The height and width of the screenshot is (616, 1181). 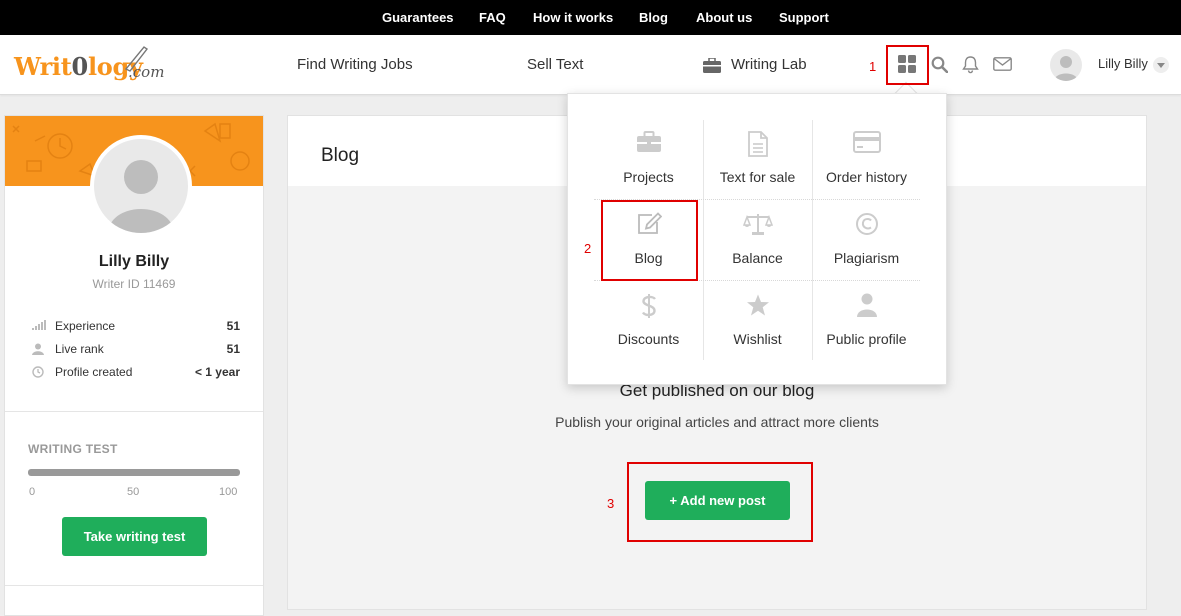 I want to click on writing-test-progress, so click(x=134, y=472).